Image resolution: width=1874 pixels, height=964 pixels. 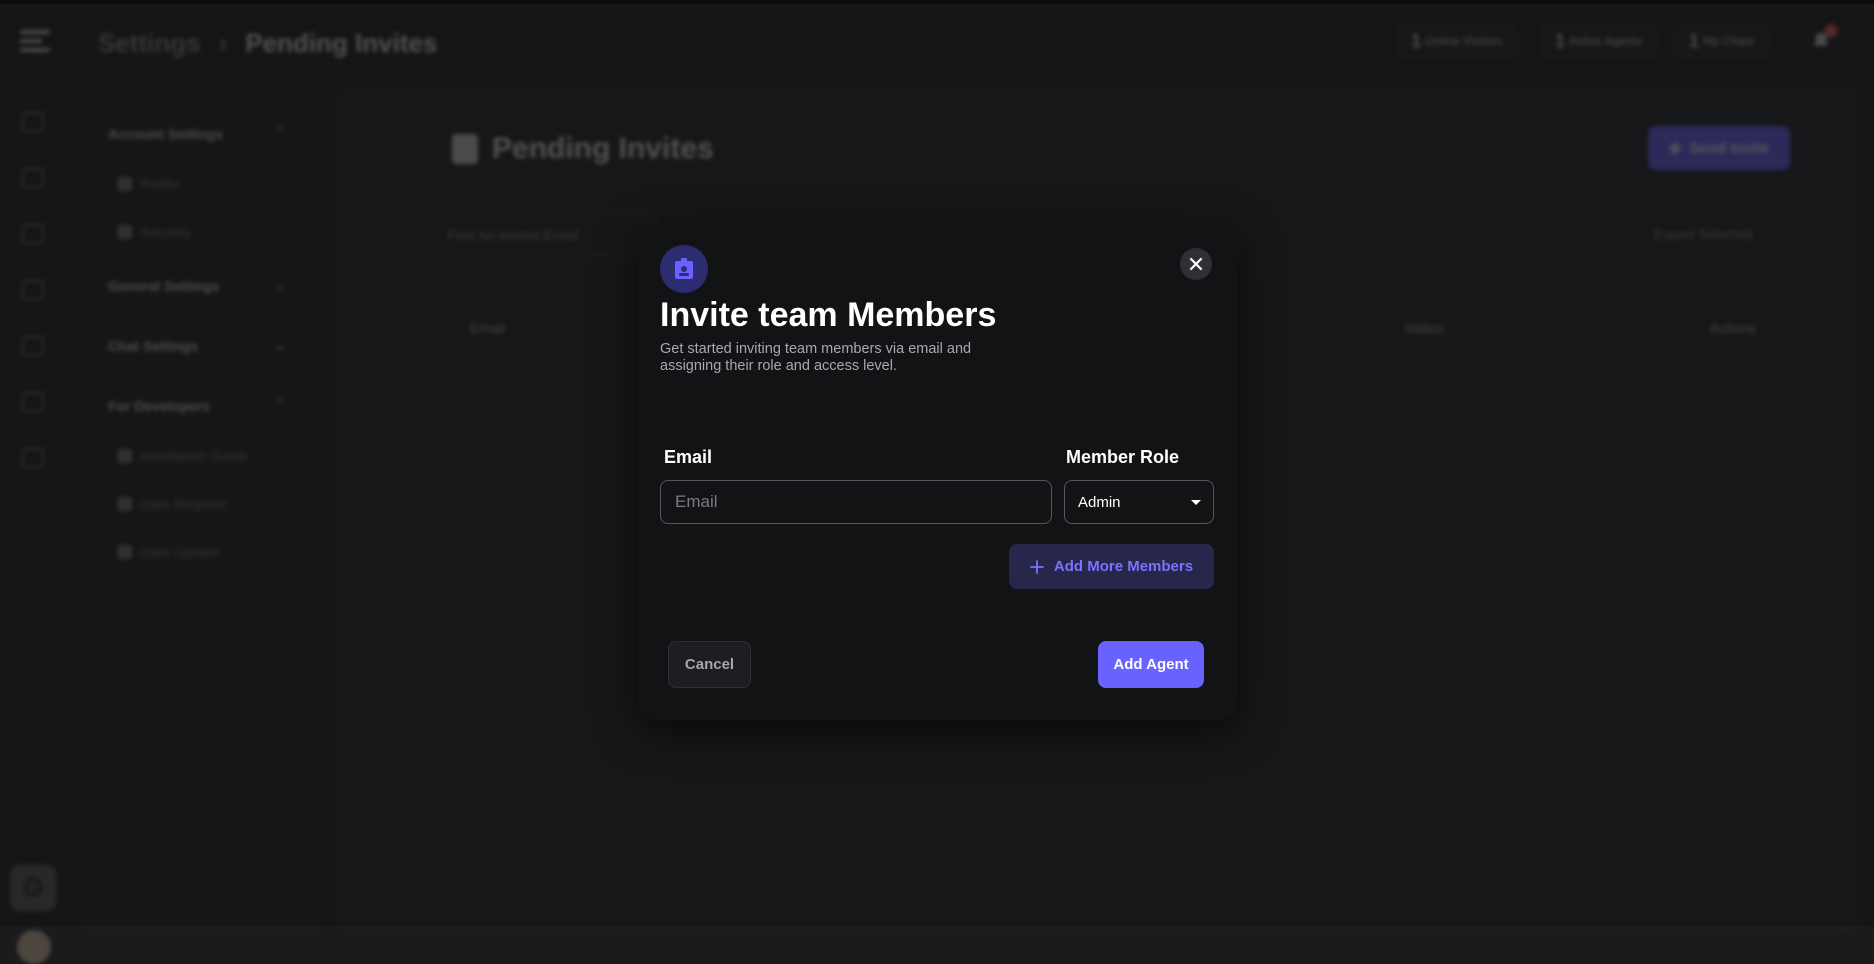 What do you see at coordinates (1036, 566) in the screenshot?
I see `plus-icon` at bounding box center [1036, 566].